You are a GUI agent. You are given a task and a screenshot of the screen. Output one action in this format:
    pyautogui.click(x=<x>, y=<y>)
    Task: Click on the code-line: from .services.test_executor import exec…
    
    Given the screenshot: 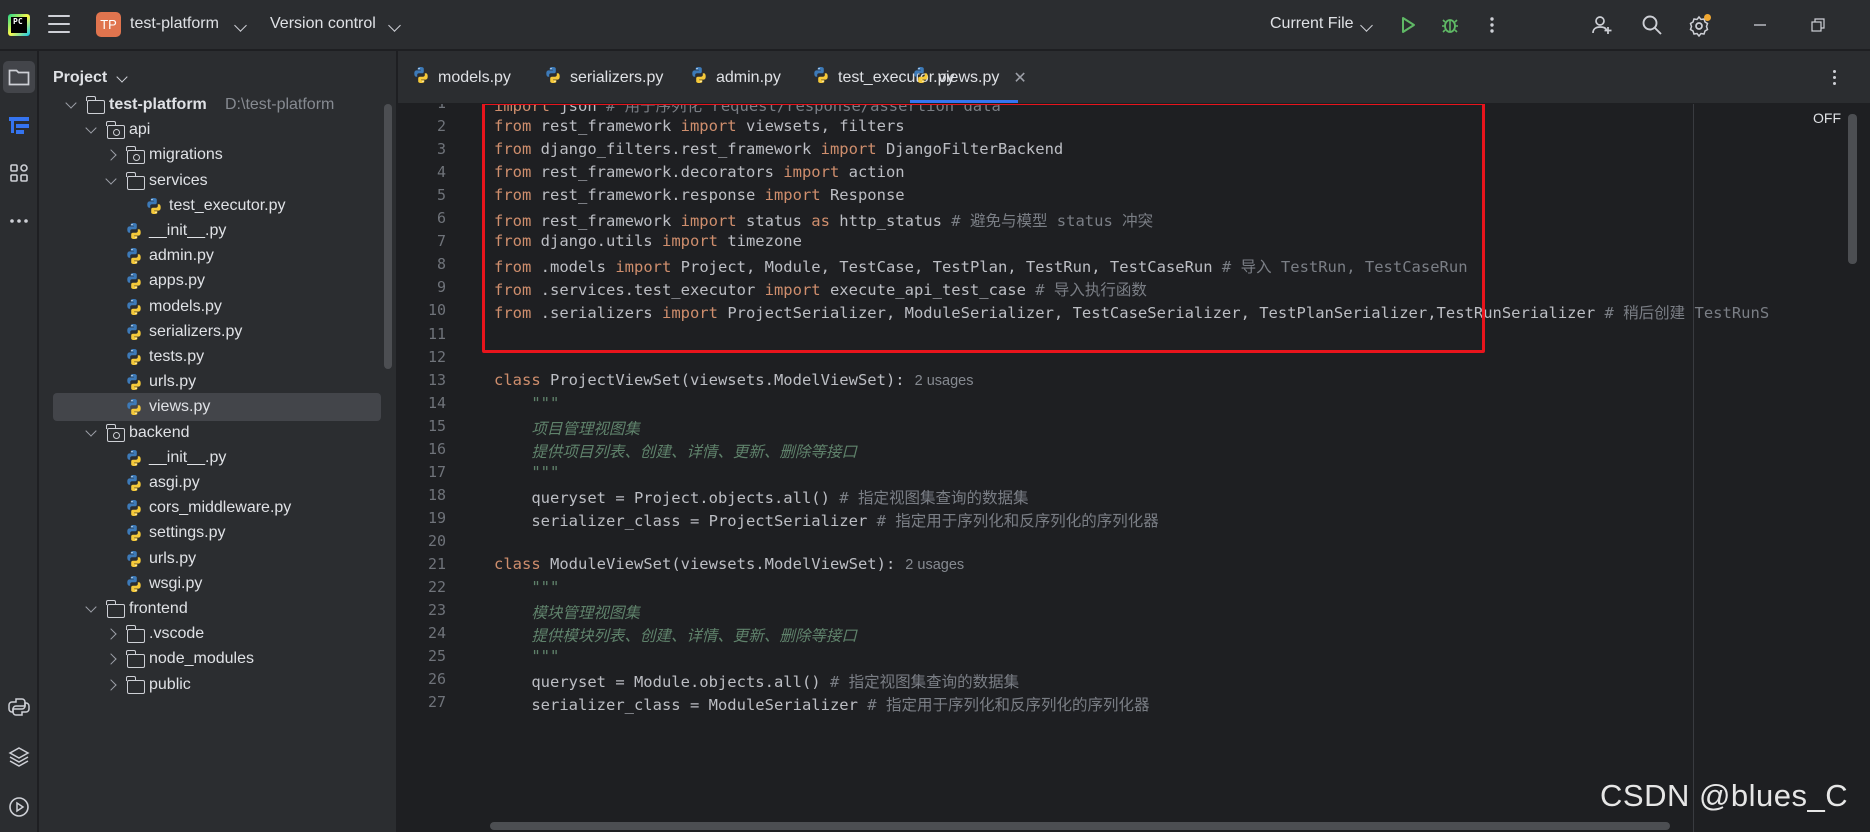 What is the action you would take?
    pyautogui.click(x=820, y=289)
    